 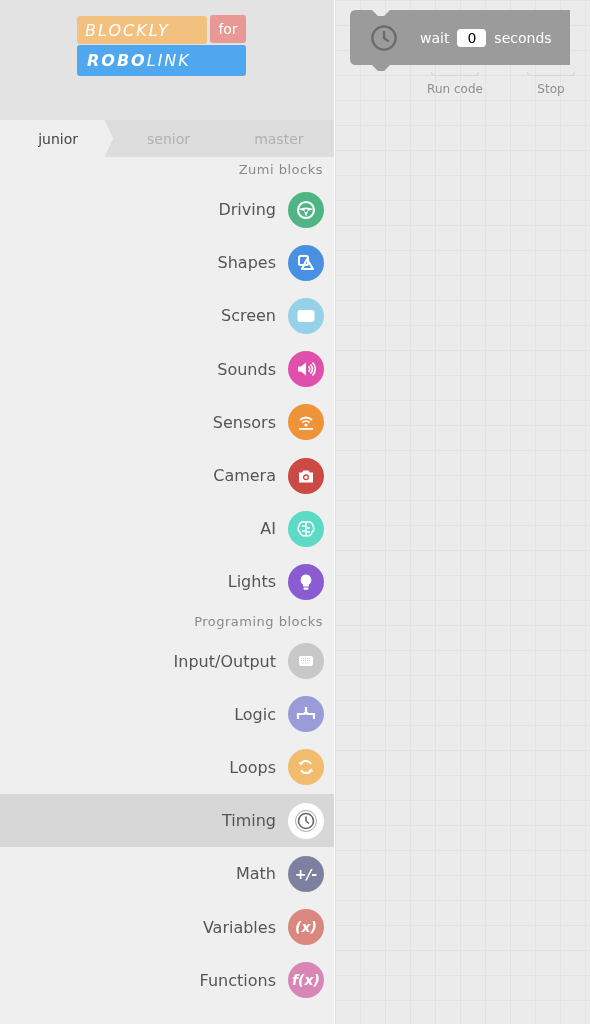 What do you see at coordinates (161, 48) in the screenshot?
I see `logo-drawing: BLOCKLY for ROBOLINK` at bounding box center [161, 48].